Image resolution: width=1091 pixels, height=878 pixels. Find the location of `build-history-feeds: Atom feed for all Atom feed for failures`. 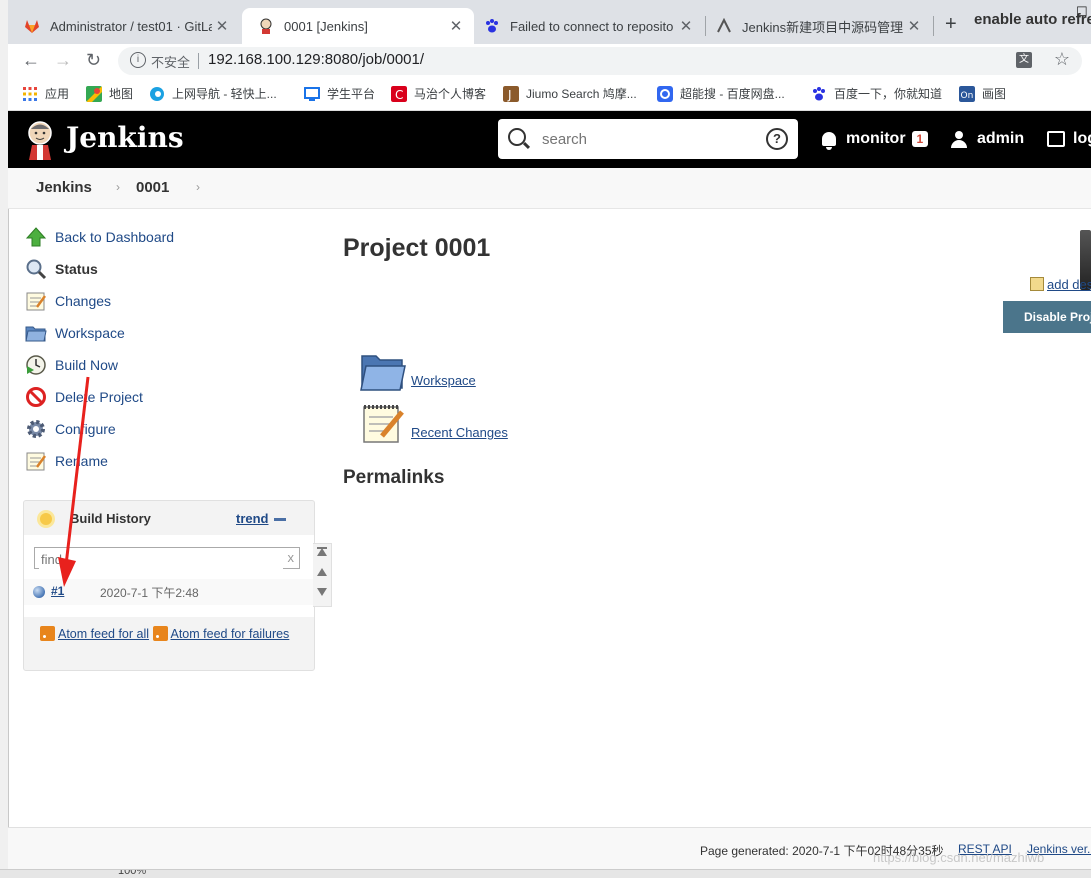

build-history-feeds: Atom feed for all Atom feed for failures is located at coordinates (169, 643).